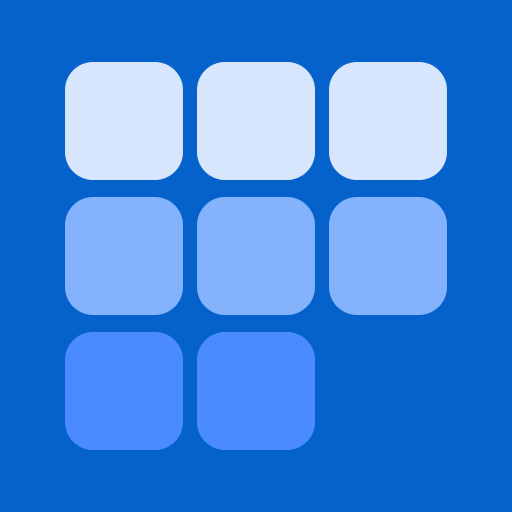 Image resolution: width=512 pixels, height=512 pixels. What do you see at coordinates (388, 121) in the screenshot?
I see `grid-tile-row1-col3` at bounding box center [388, 121].